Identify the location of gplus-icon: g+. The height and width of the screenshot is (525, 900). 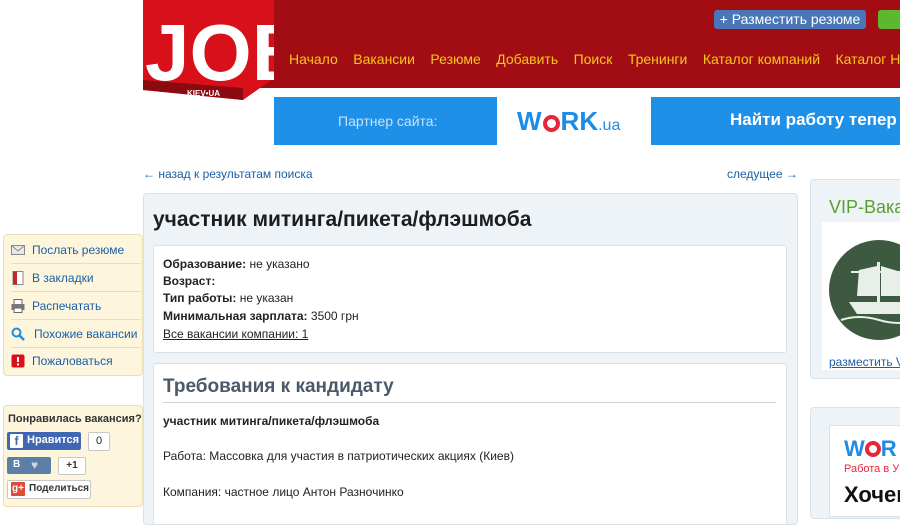
(18, 489).